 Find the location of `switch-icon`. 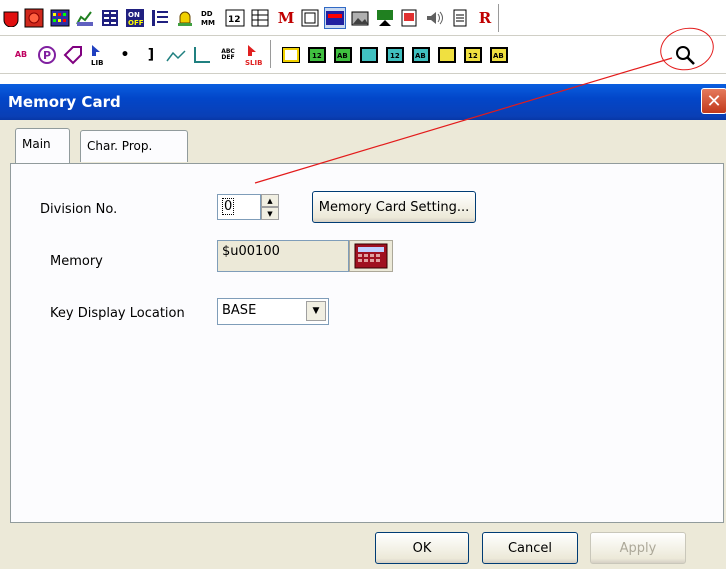

switch-icon is located at coordinates (34, 18).